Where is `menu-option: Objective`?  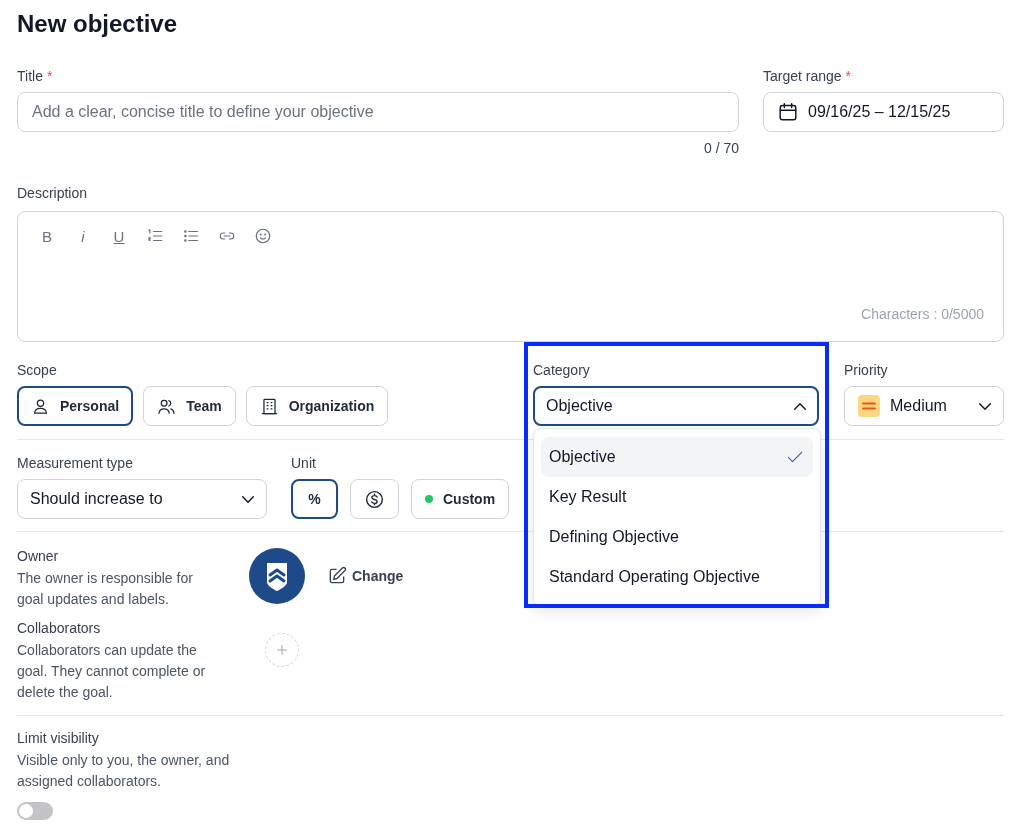
menu-option: Objective is located at coordinates (677, 457).